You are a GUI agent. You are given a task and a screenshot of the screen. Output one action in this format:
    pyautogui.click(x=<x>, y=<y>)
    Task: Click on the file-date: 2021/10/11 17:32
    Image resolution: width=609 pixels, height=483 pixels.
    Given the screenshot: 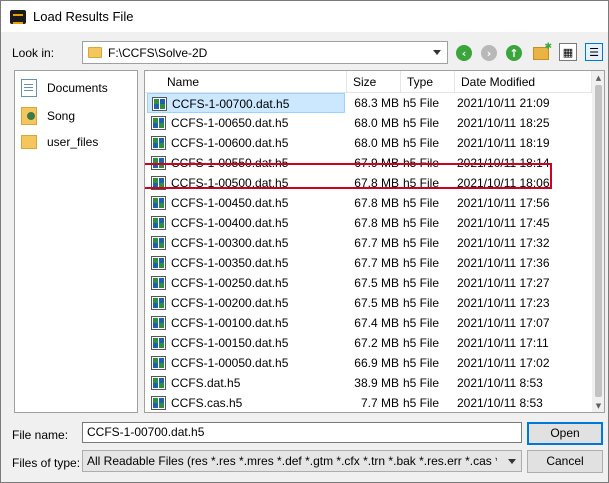 What is the action you would take?
    pyautogui.click(x=503, y=243)
    